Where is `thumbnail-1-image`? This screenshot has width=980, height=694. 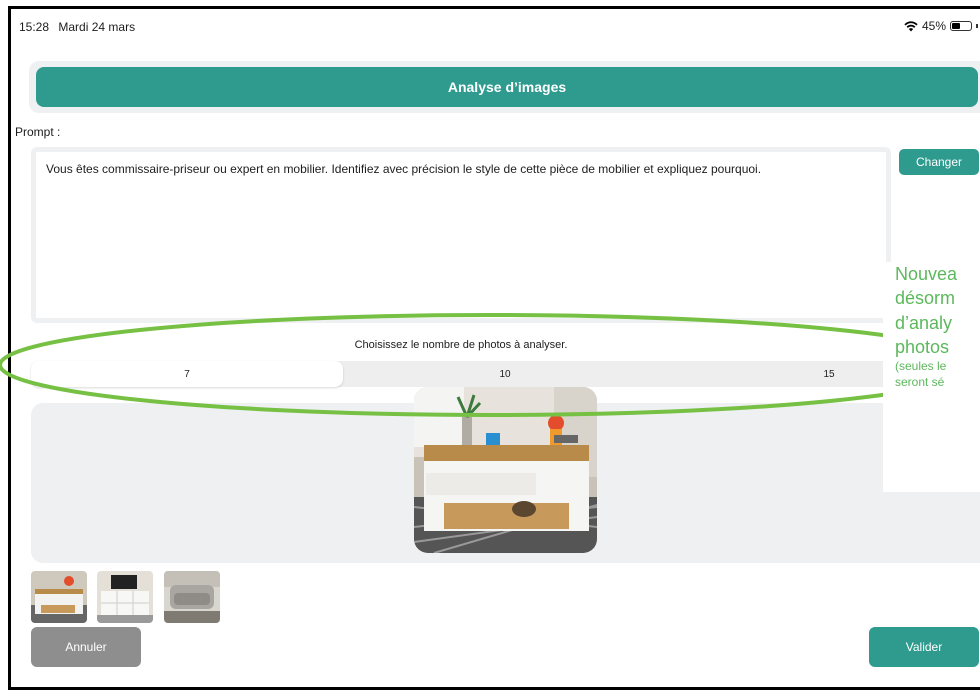 thumbnail-1-image is located at coordinates (59, 597).